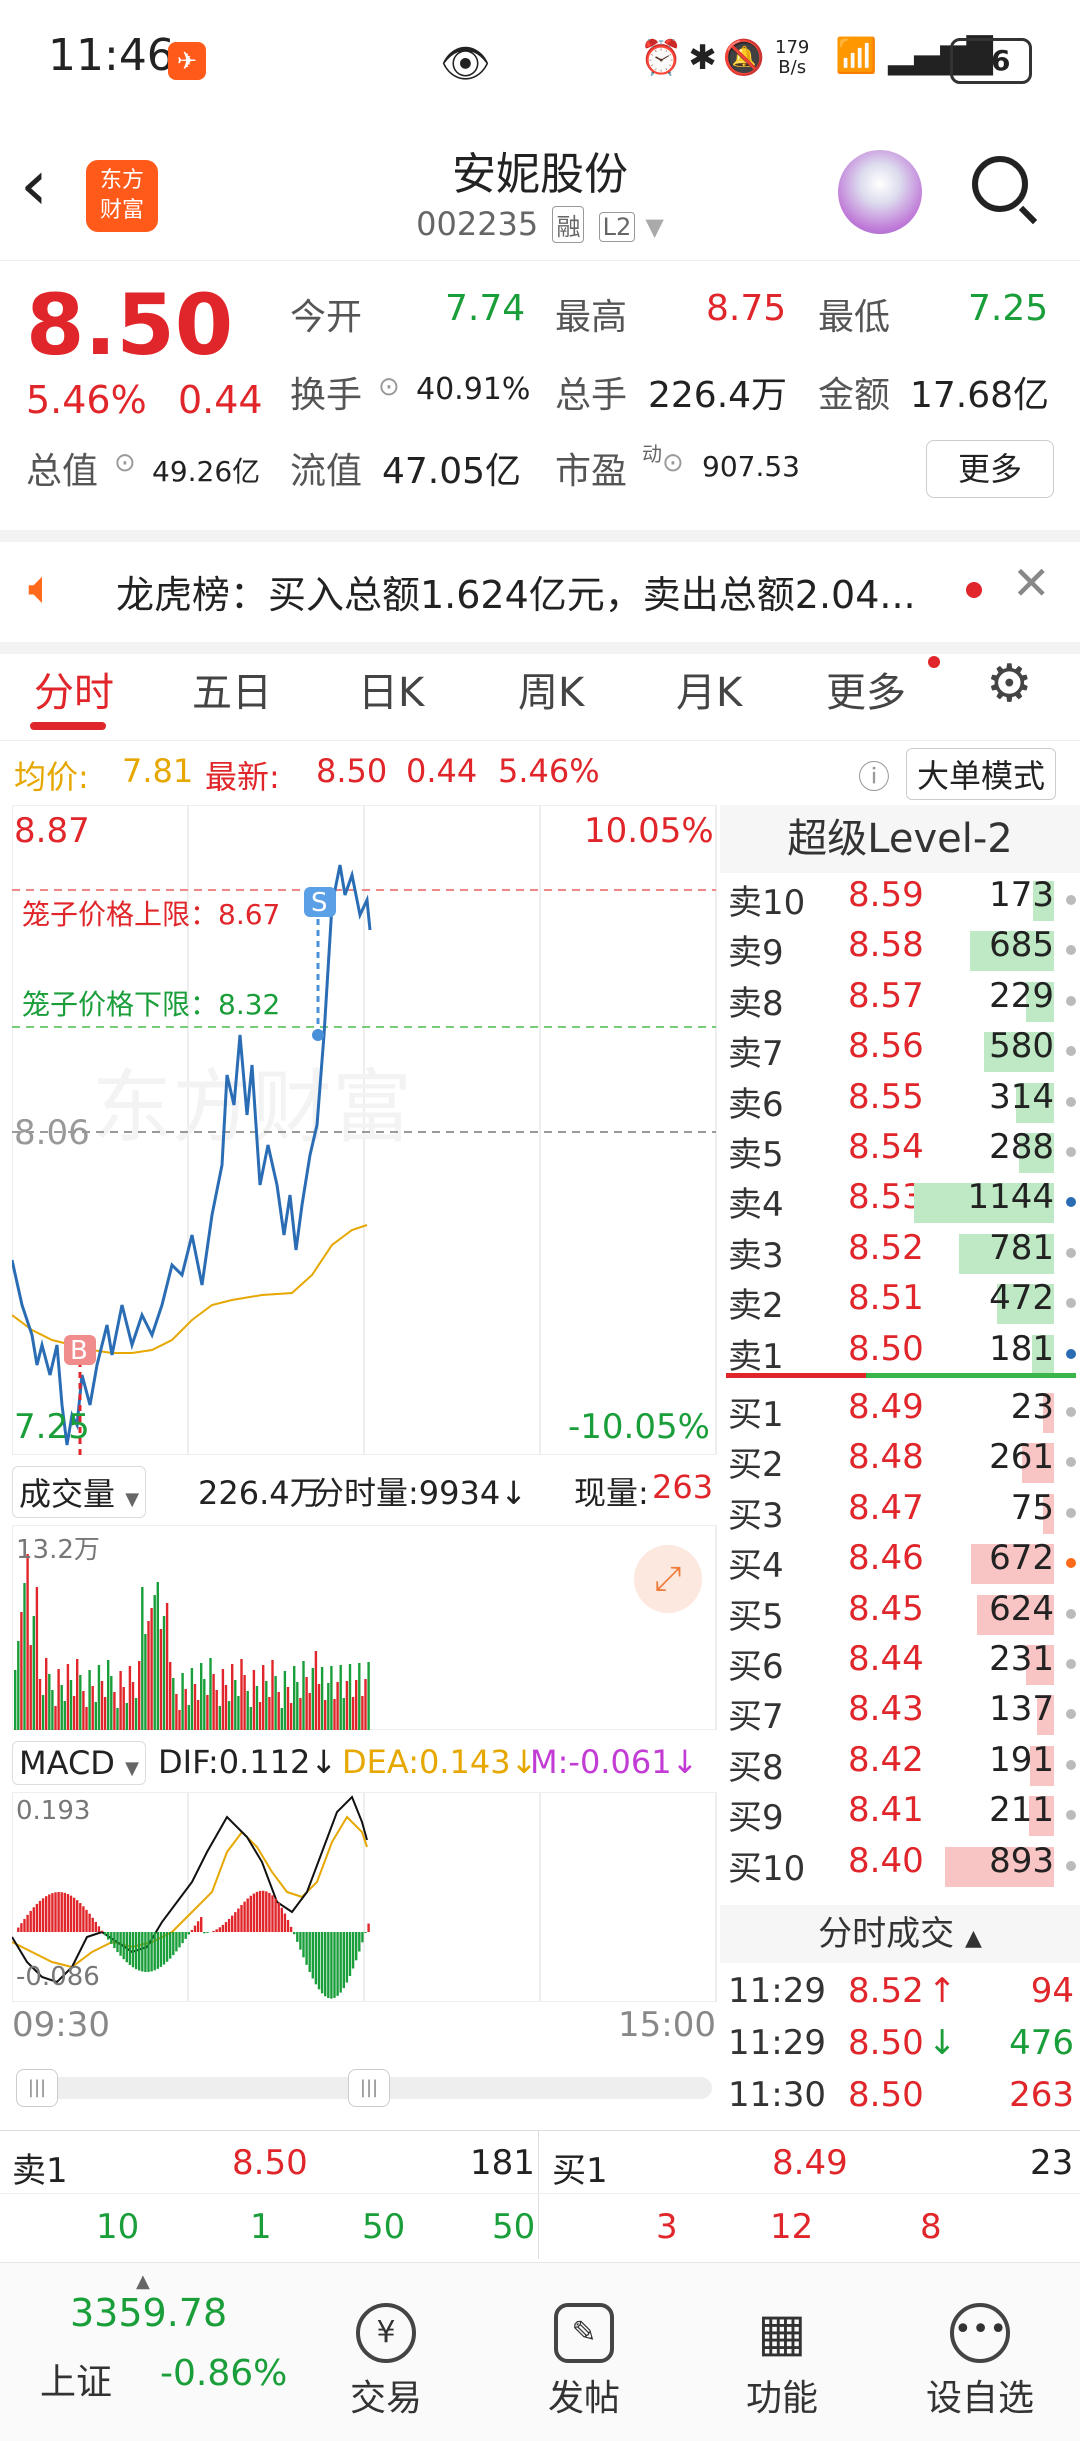 The width and height of the screenshot is (1080, 2441). I want to click on bid-row: 买28.48261, so click(900, 1462).